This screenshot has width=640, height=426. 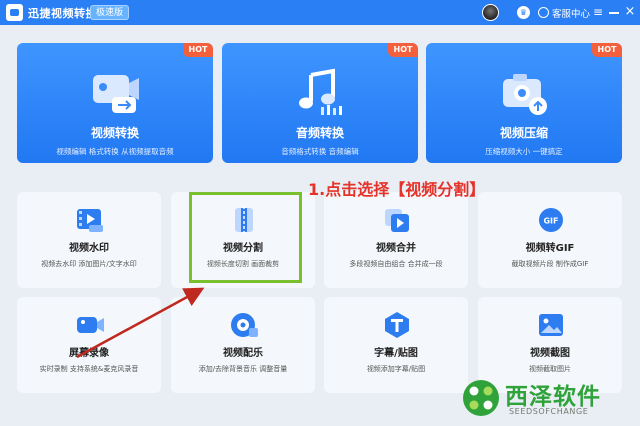 I want to click on watermark-name: 西泽软件, so click(x=553, y=397).